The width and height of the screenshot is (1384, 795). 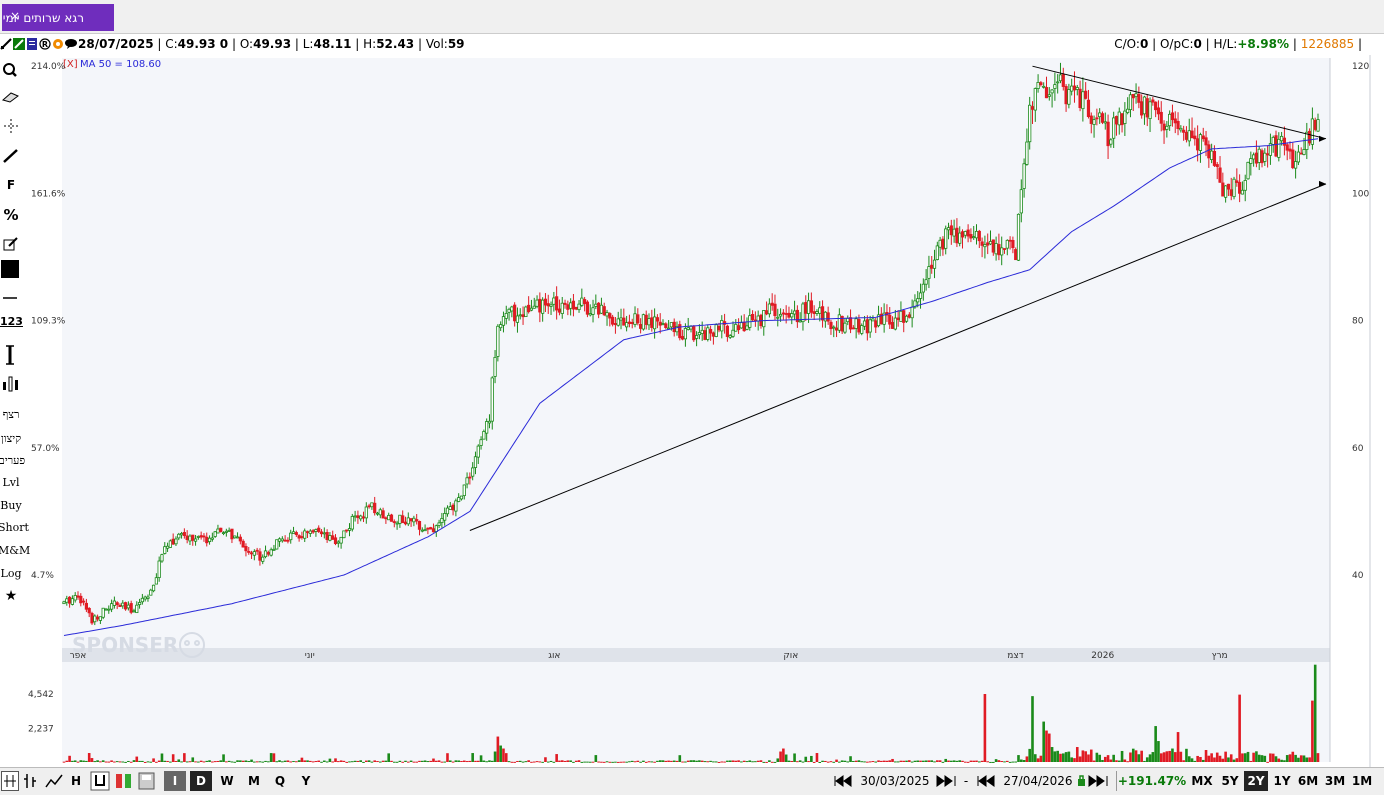 What do you see at coordinates (280, 781) in the screenshot?
I see `interval-quarterly: Q` at bounding box center [280, 781].